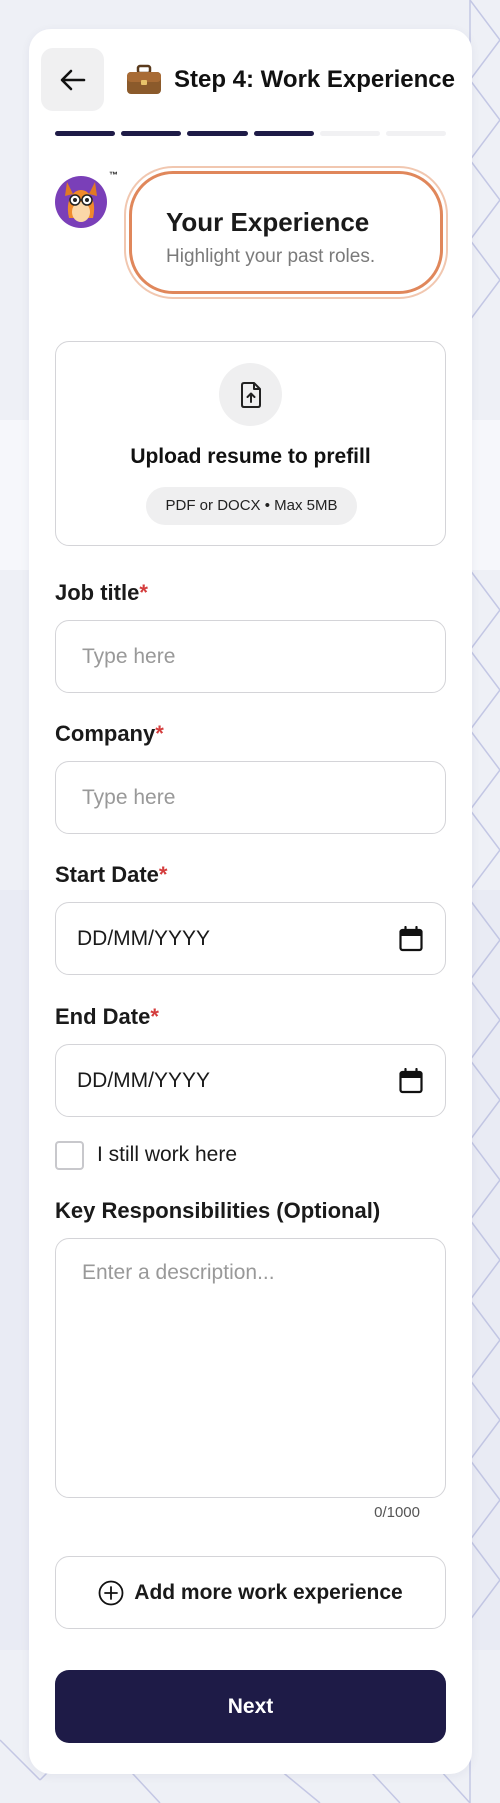  I want to click on trademark-badge: ™, so click(113, 175).